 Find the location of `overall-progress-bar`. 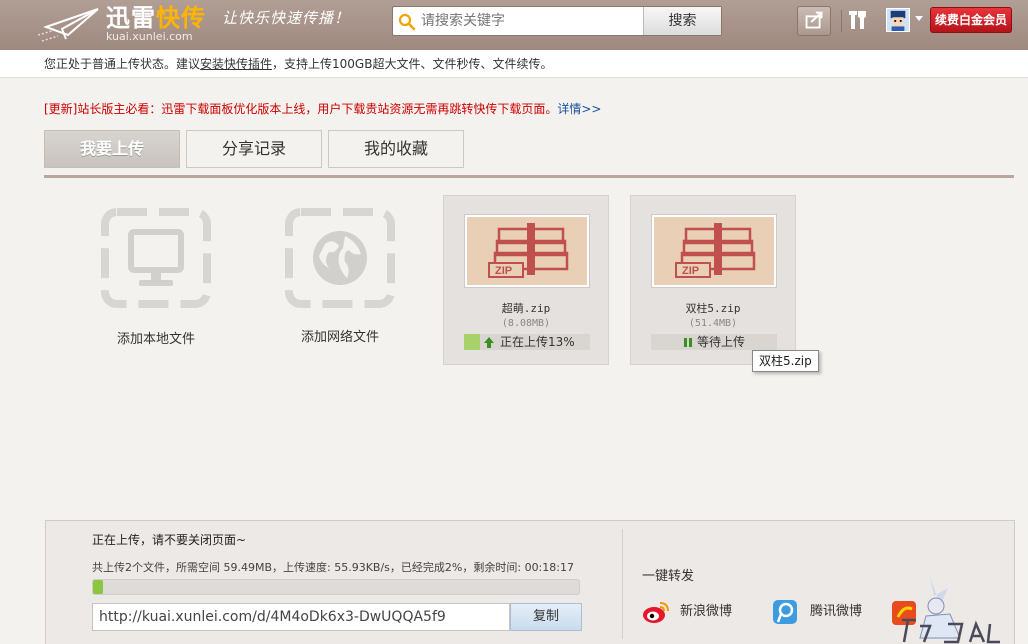

overall-progress-bar is located at coordinates (336, 587).